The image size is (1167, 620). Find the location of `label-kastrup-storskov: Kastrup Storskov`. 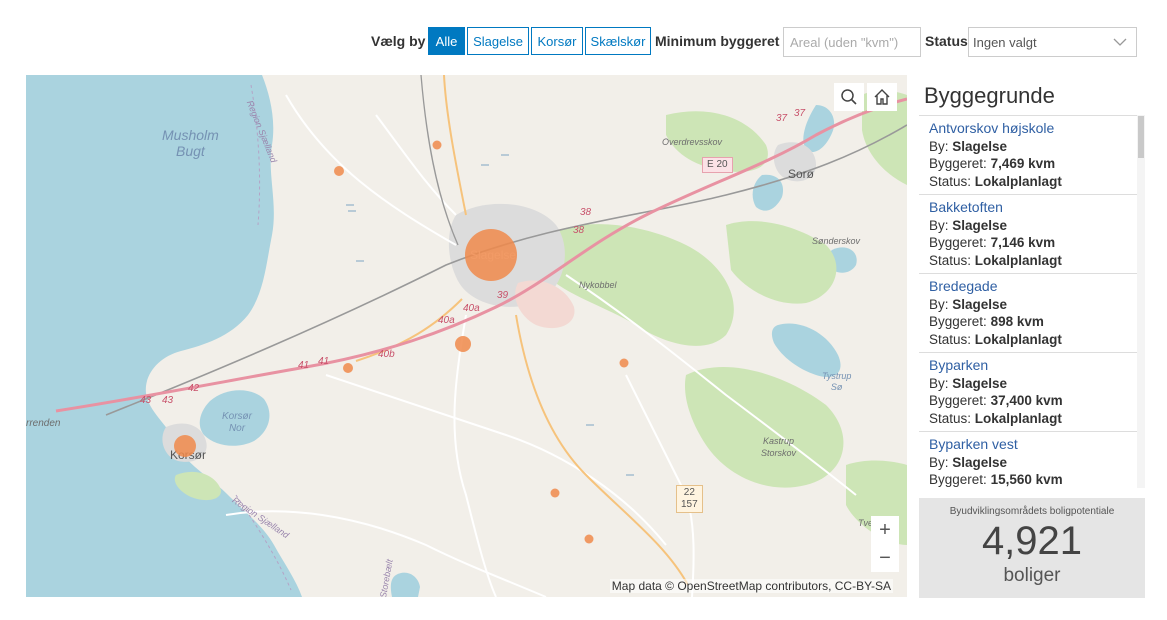

label-kastrup-storskov: Kastrup Storskov is located at coordinates (779, 447).